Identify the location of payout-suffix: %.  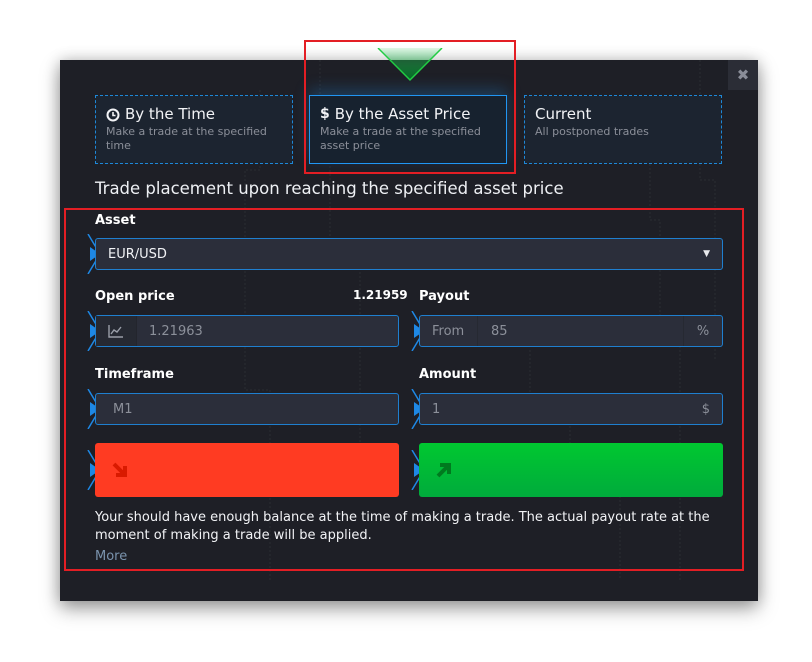
(702, 331).